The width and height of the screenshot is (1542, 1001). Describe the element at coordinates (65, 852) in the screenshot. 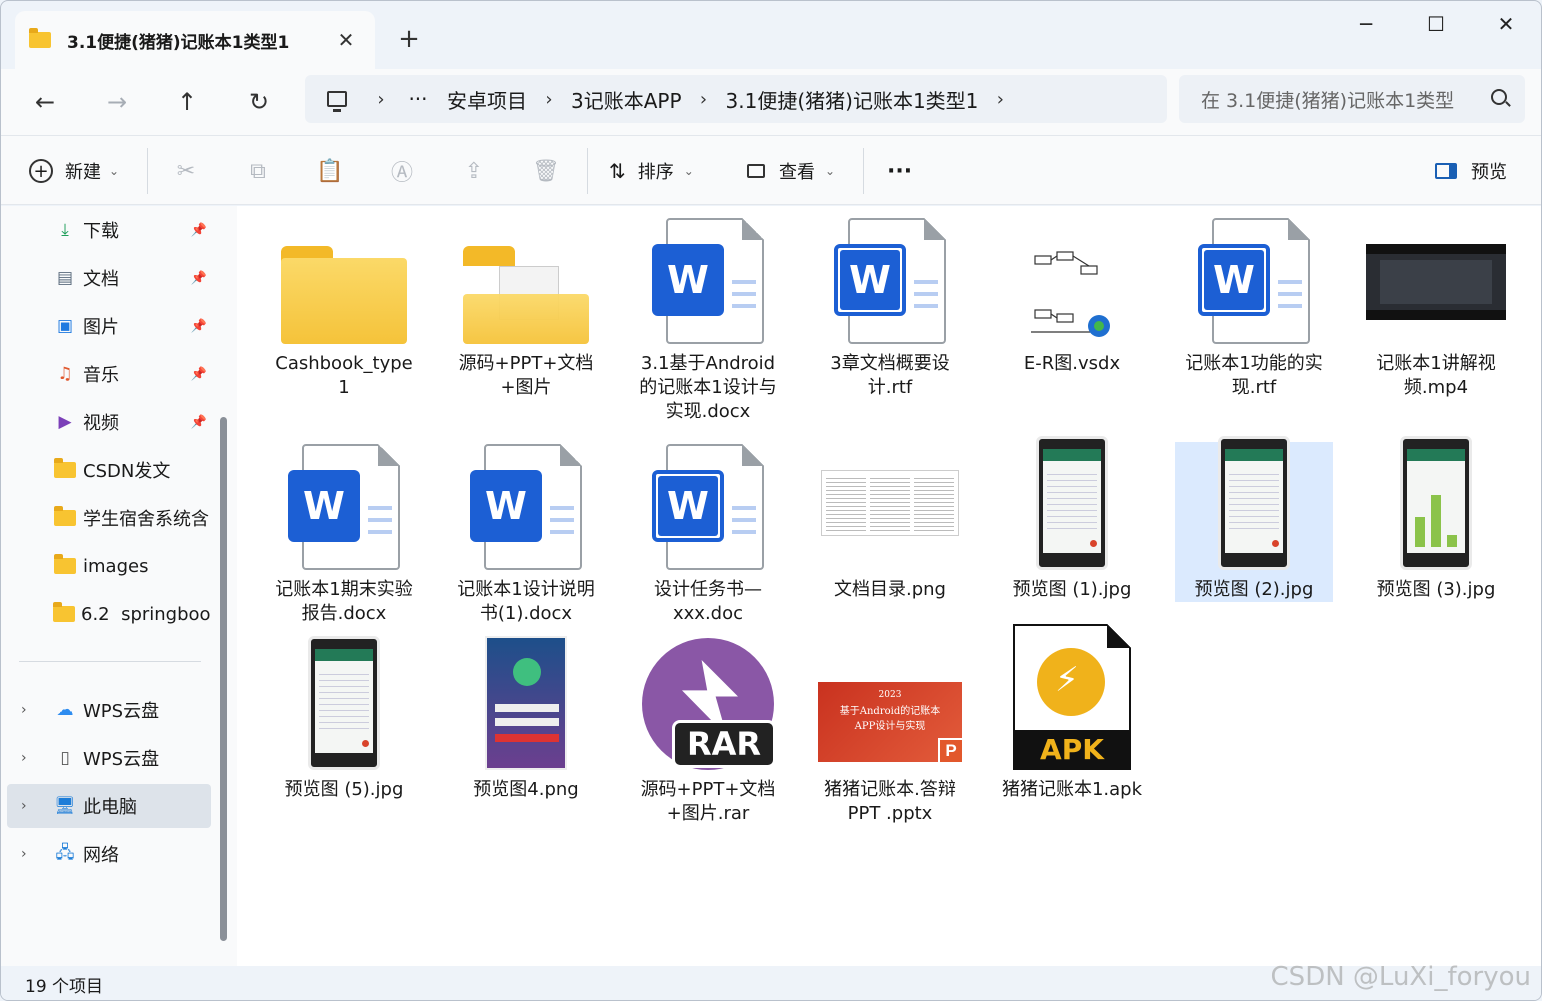

I see `network-icon: 🖧` at that location.